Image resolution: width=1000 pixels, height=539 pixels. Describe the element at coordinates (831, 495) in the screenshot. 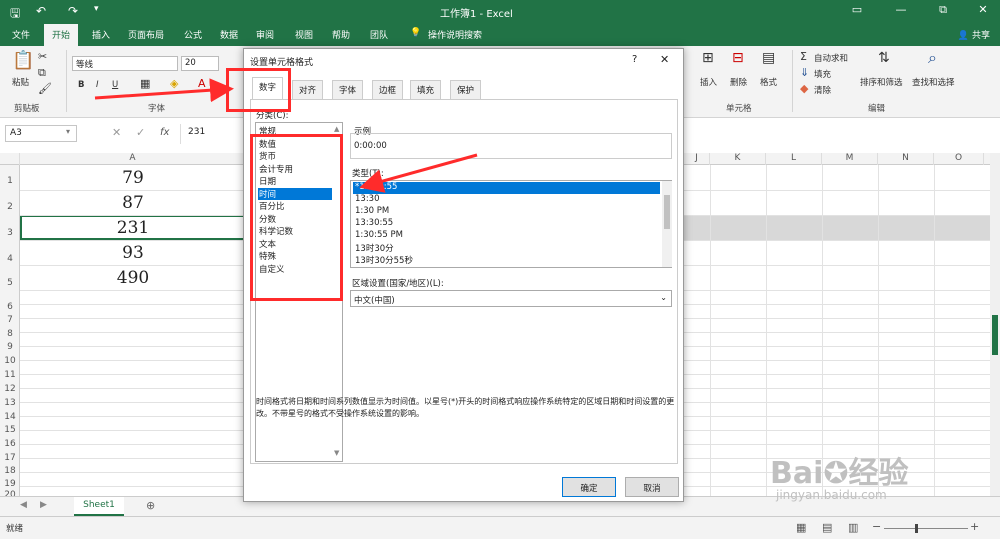

I see `watermark-url: jingyan.baidu.com` at that location.